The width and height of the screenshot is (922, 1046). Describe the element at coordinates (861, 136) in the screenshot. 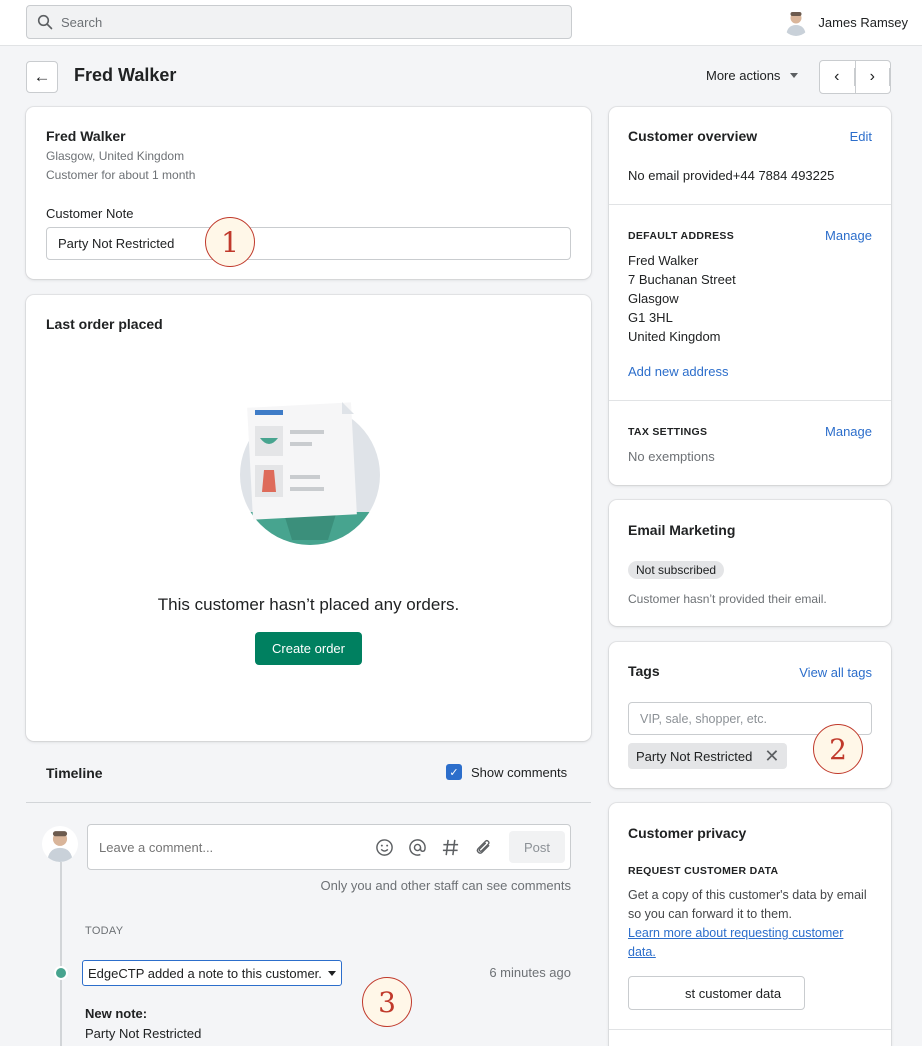

I see `overview-edit-link: Edit` at that location.